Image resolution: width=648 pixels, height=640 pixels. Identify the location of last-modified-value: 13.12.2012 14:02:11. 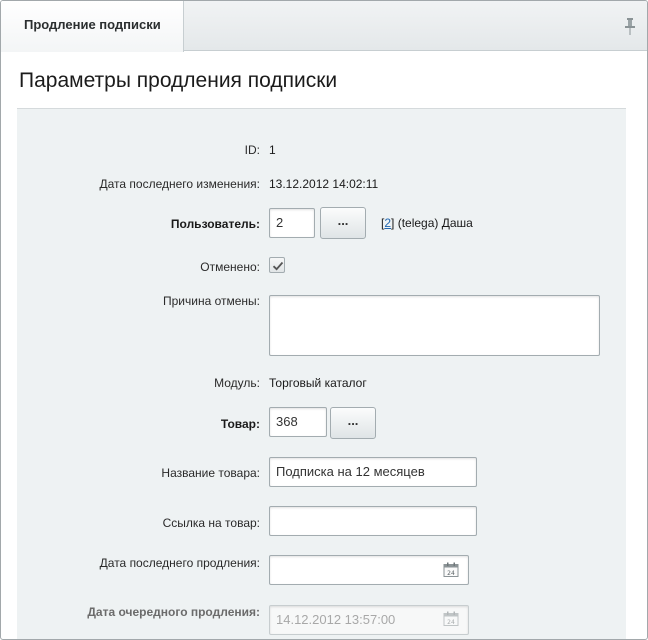
(324, 184).